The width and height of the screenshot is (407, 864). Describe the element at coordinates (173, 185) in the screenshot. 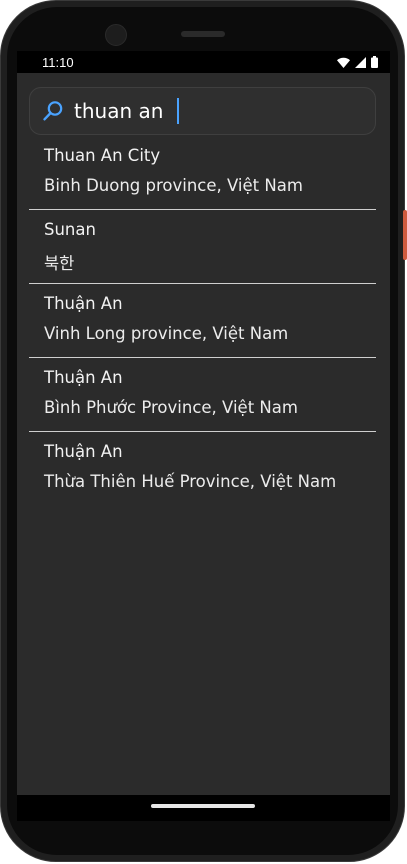

I see `result-detail: Binh Duong province, Việt Nam` at that location.